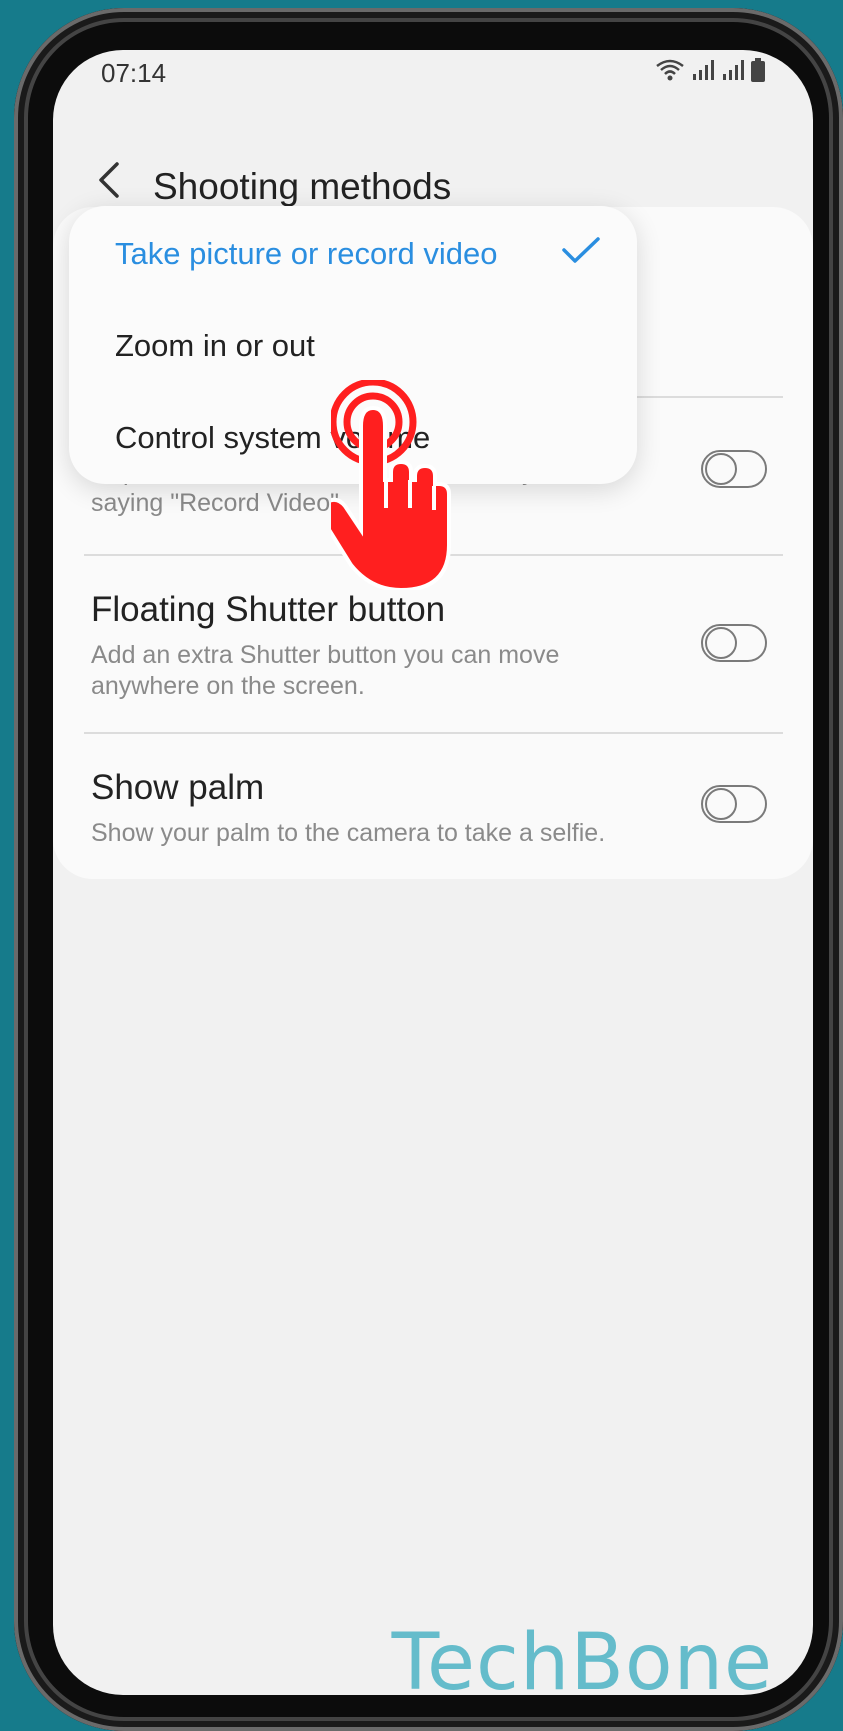 The height and width of the screenshot is (1731, 843). What do you see at coordinates (306, 254) in the screenshot?
I see `option-take-picture: Take picture or record video` at bounding box center [306, 254].